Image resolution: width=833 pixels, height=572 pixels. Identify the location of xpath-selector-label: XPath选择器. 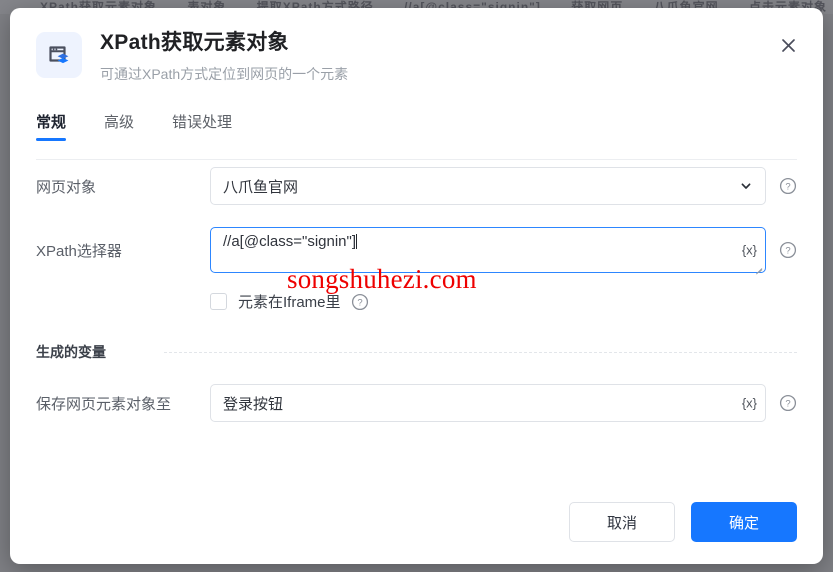
(79, 251).